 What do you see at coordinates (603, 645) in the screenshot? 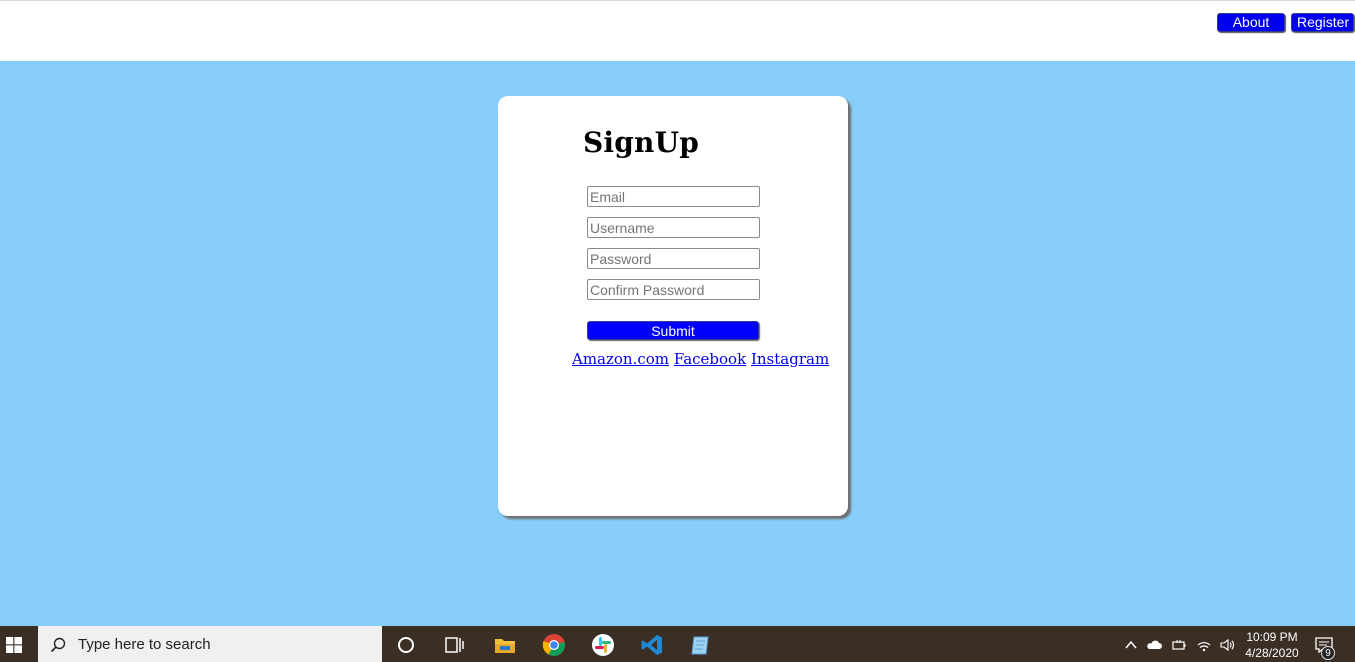
I see `slack-icon` at bounding box center [603, 645].